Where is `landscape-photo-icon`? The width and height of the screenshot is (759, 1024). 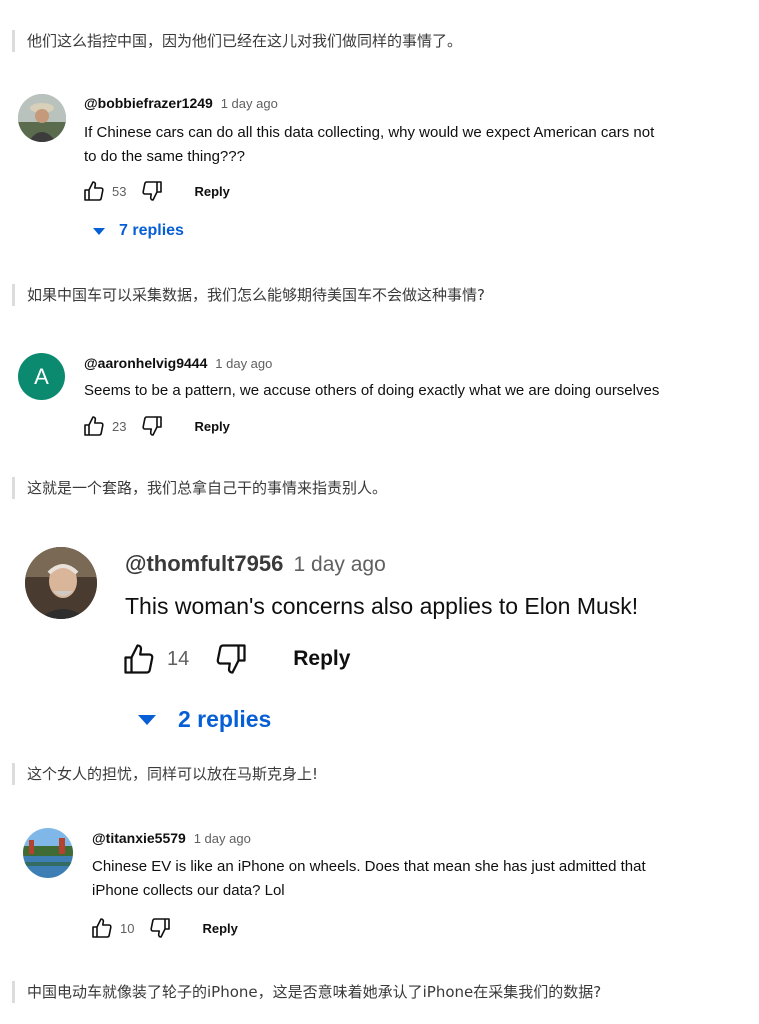 landscape-photo-icon is located at coordinates (48, 853).